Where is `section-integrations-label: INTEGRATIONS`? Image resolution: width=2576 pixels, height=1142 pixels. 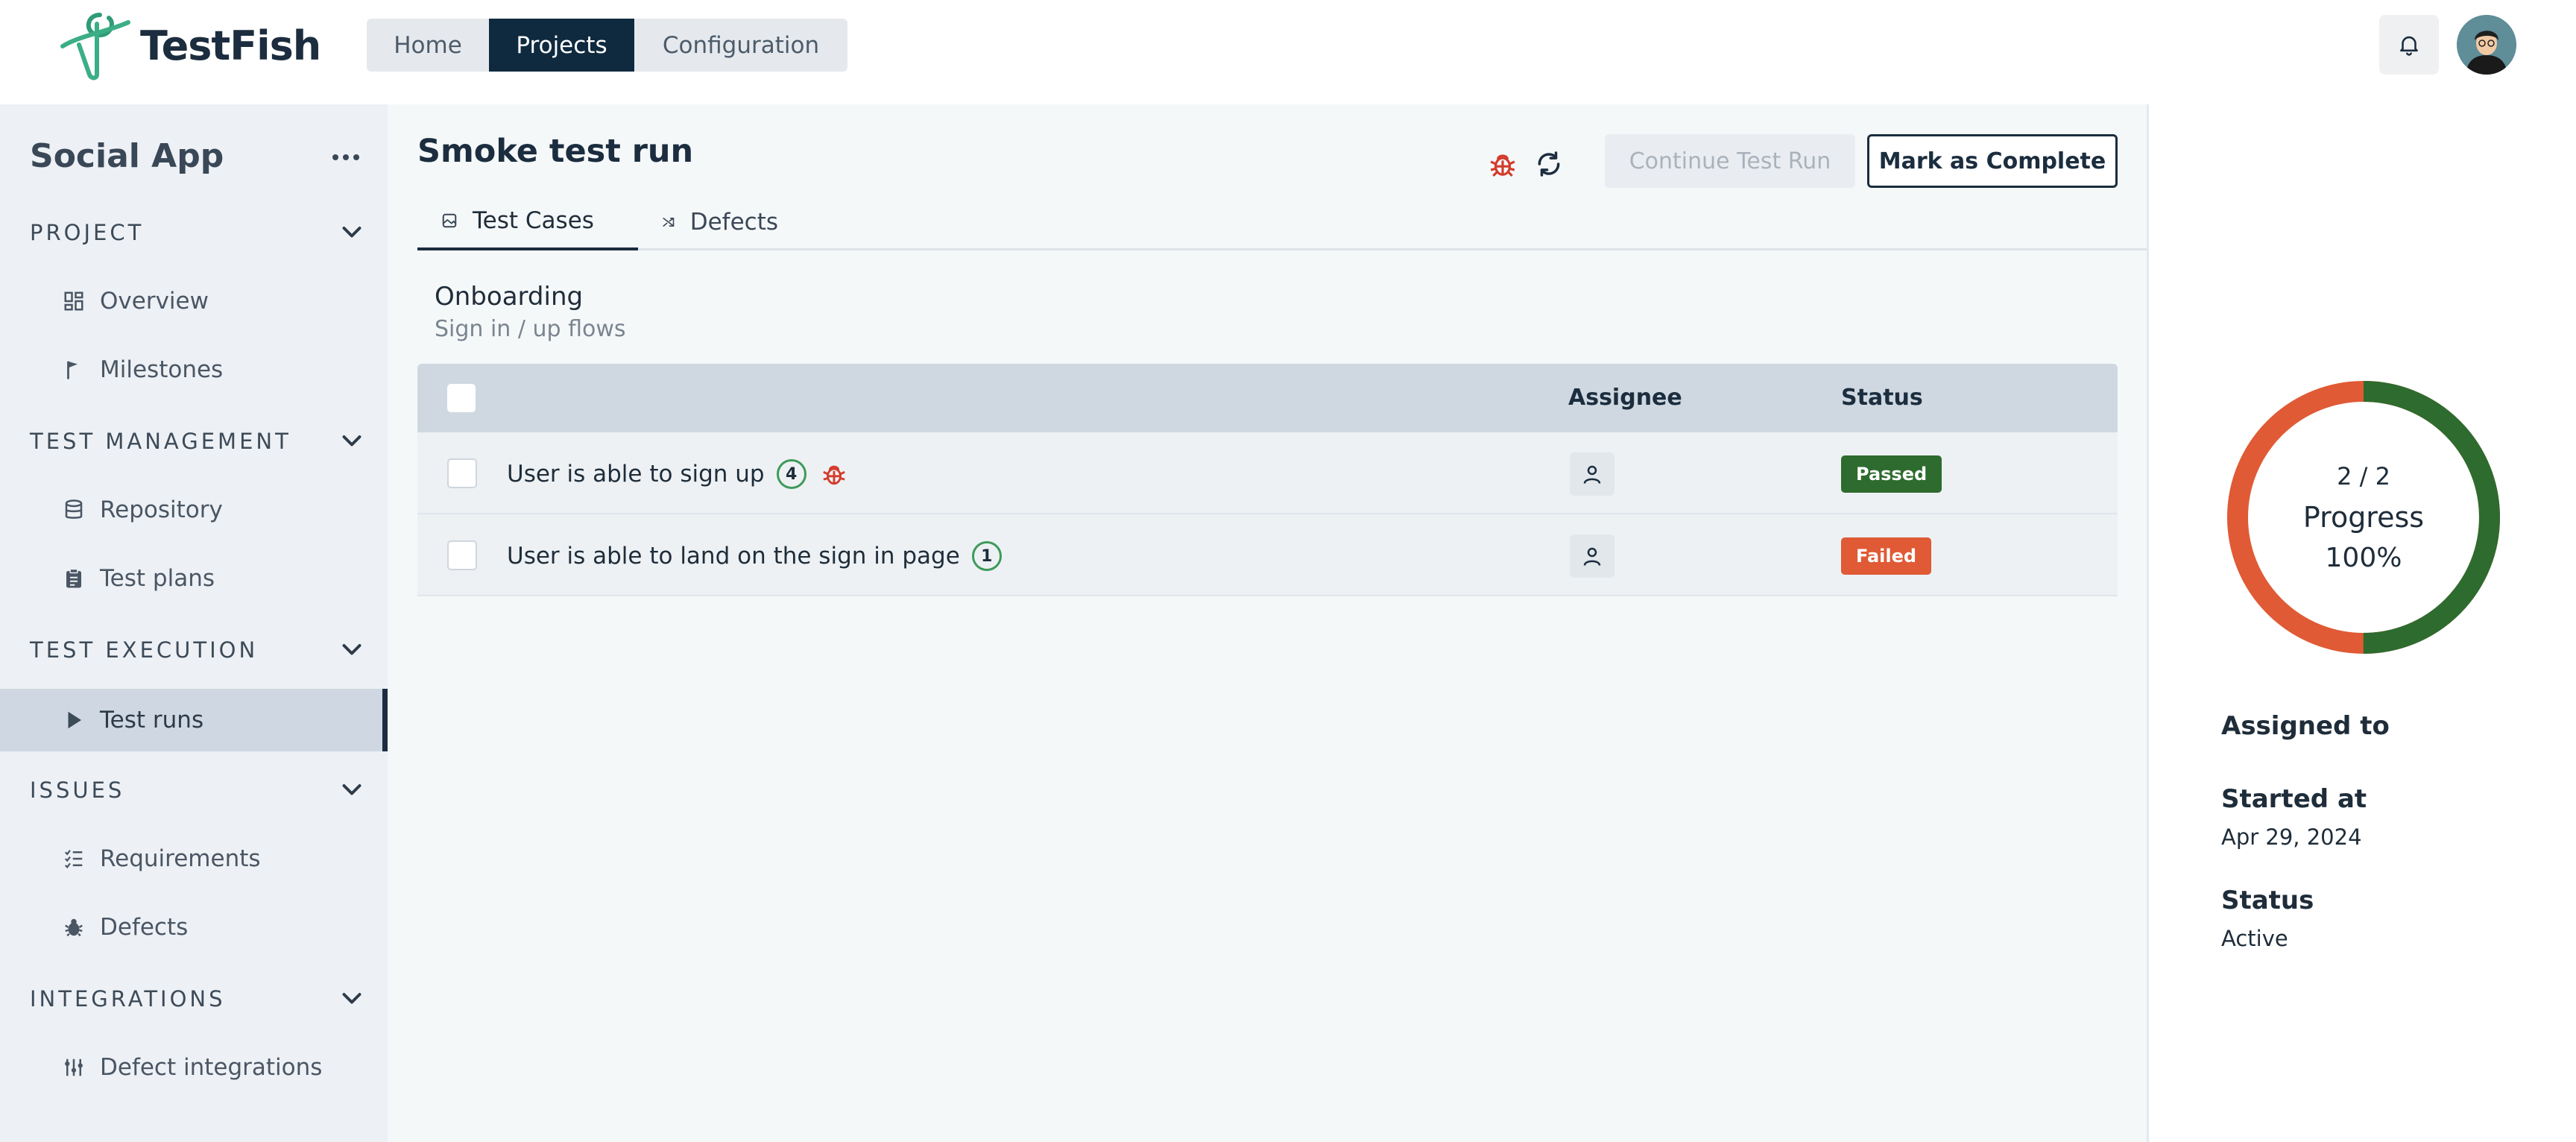
section-integrations-label: INTEGRATIONS is located at coordinates (128, 999).